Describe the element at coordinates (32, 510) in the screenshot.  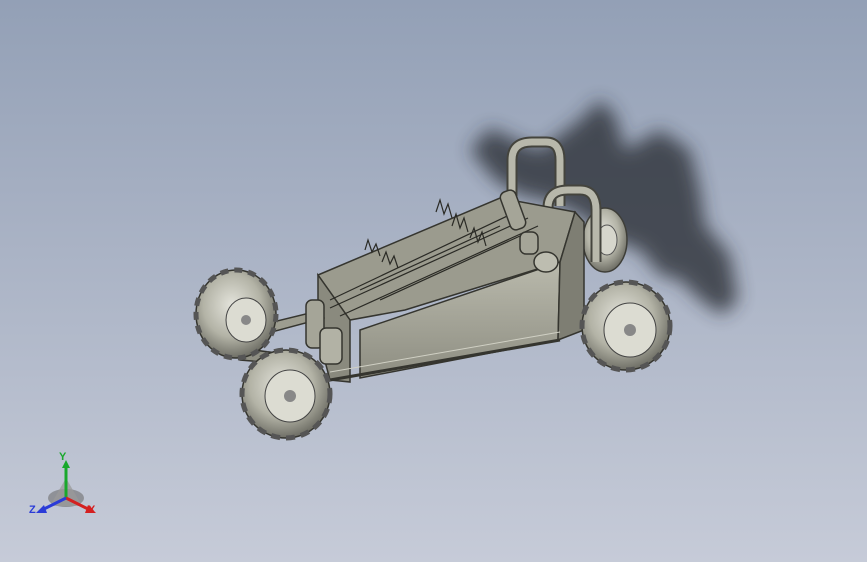
I see `triad-z-label: Z` at that location.